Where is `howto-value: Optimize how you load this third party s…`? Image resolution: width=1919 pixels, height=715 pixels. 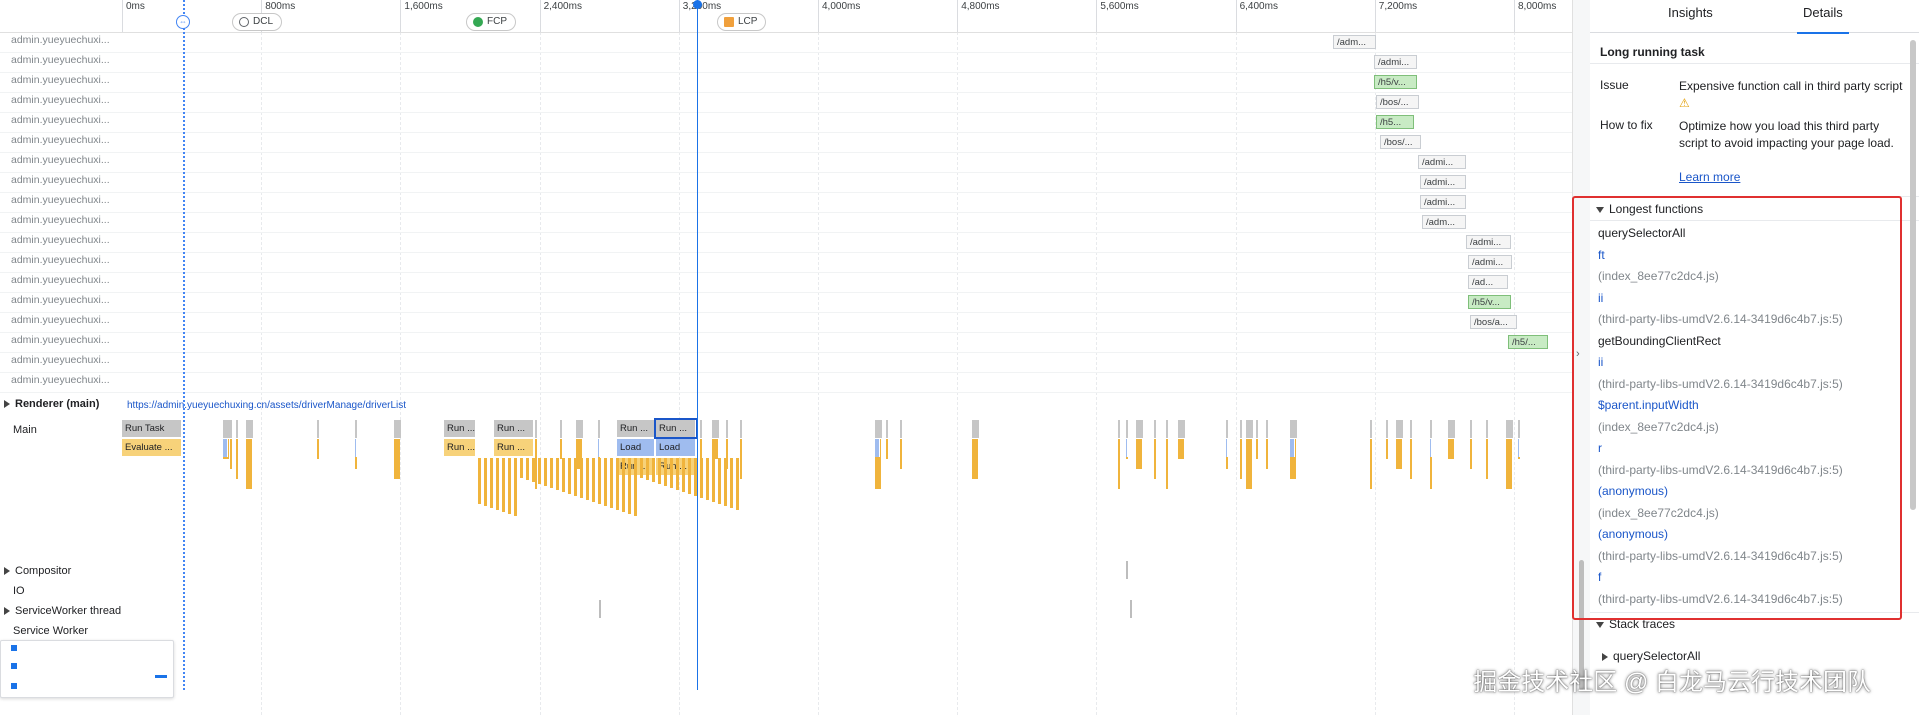 howto-value: Optimize how you load this third party s… is located at coordinates (1786, 134).